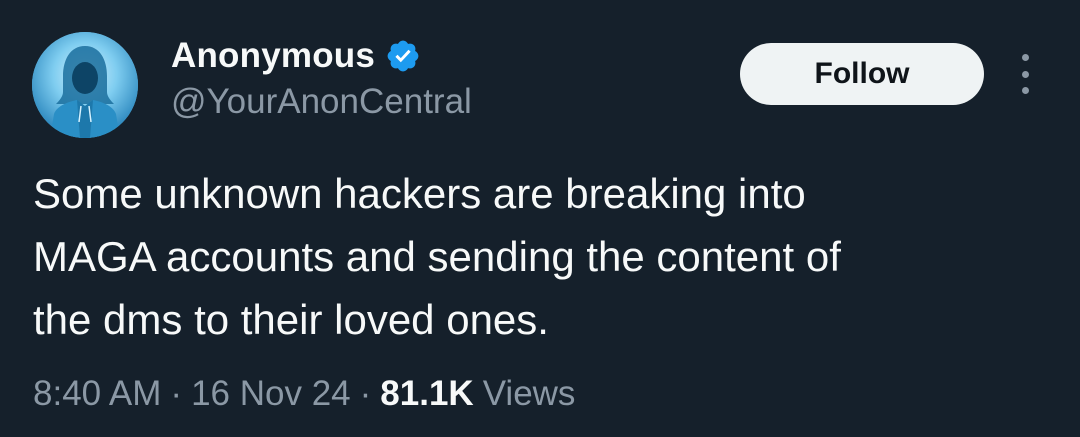  I want to click on avatar, so click(85, 85).